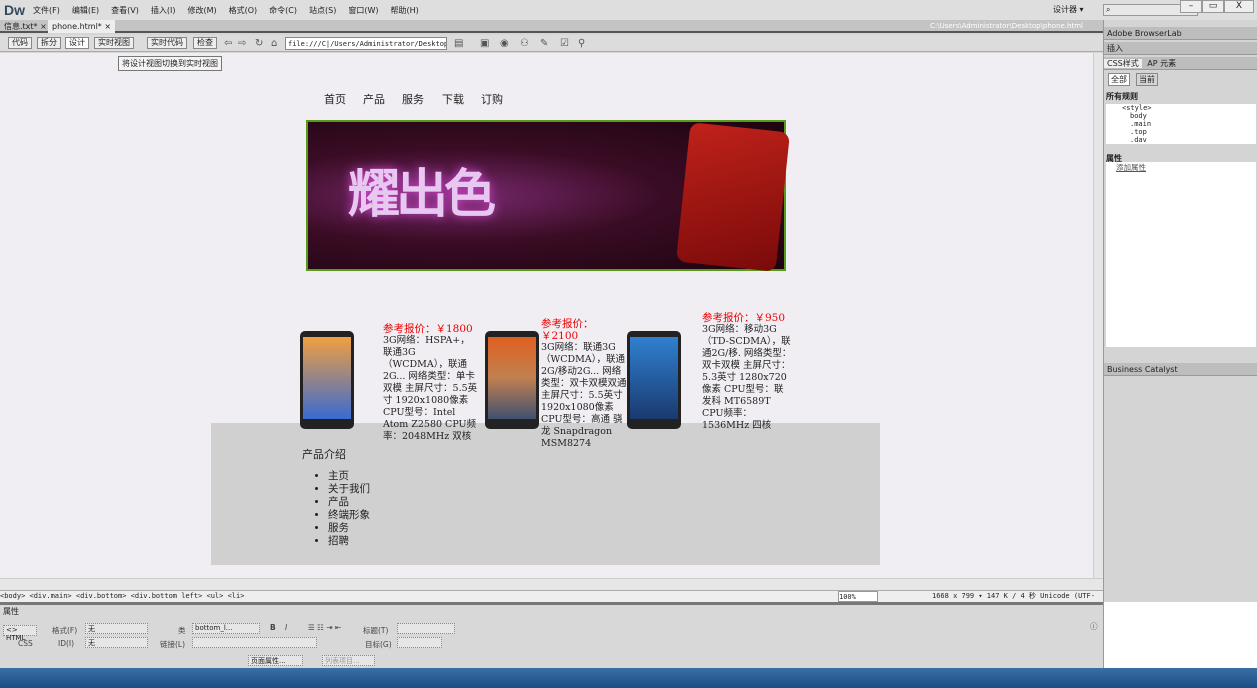 The height and width of the screenshot is (688, 1257). What do you see at coordinates (1147, 79) in the screenshot?
I see `current-button: 当前` at bounding box center [1147, 79].